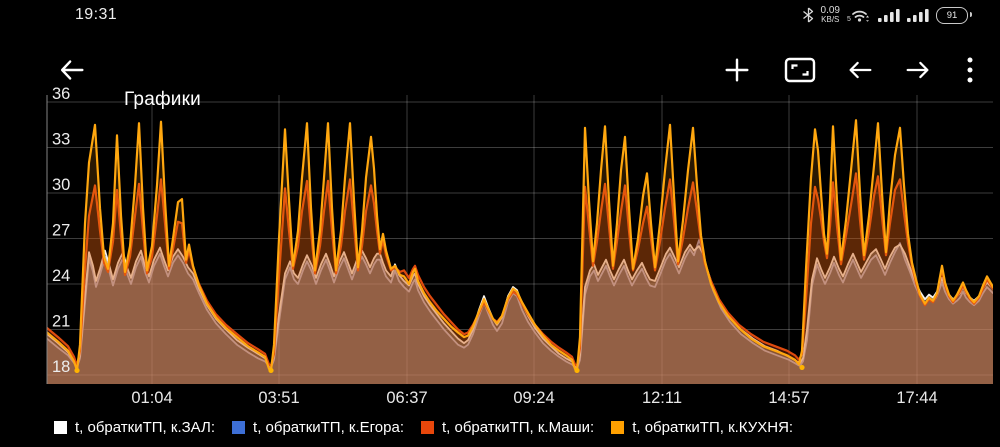  Describe the element at coordinates (61, 276) in the screenshot. I see `y-tick-label: 24` at that location.